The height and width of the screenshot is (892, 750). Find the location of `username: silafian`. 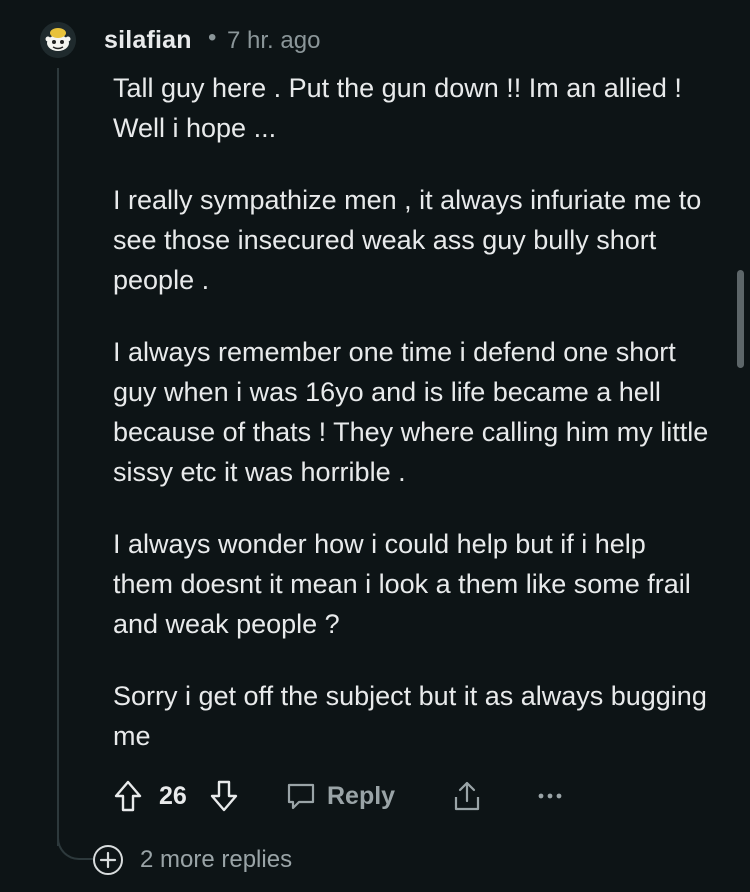

username: silafian is located at coordinates (148, 40).